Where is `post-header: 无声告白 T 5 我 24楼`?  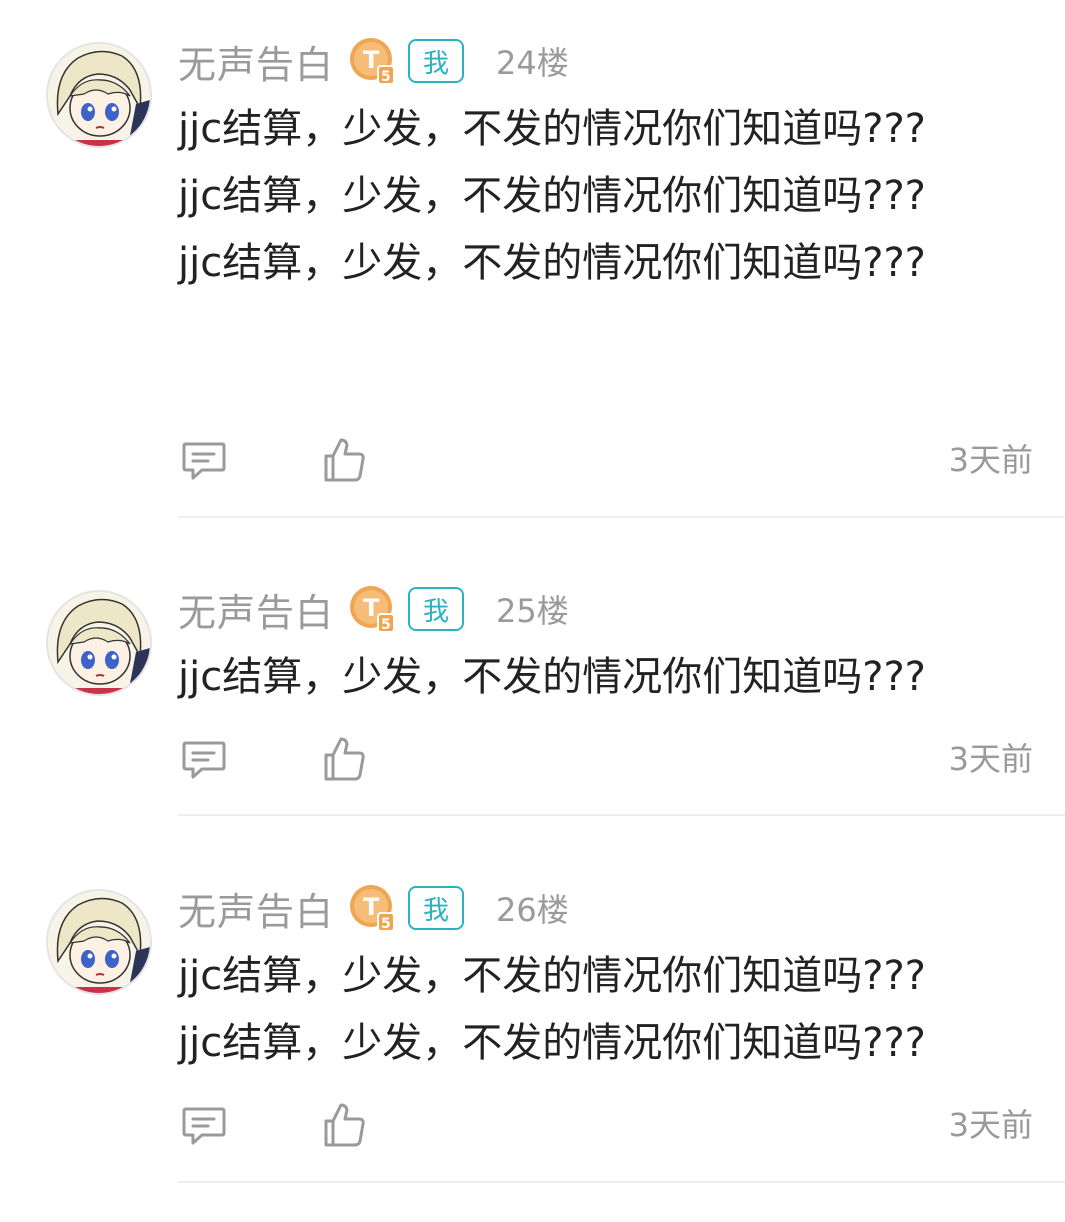
post-header: 无声告白 T 5 我 24楼 is located at coordinates (373, 61).